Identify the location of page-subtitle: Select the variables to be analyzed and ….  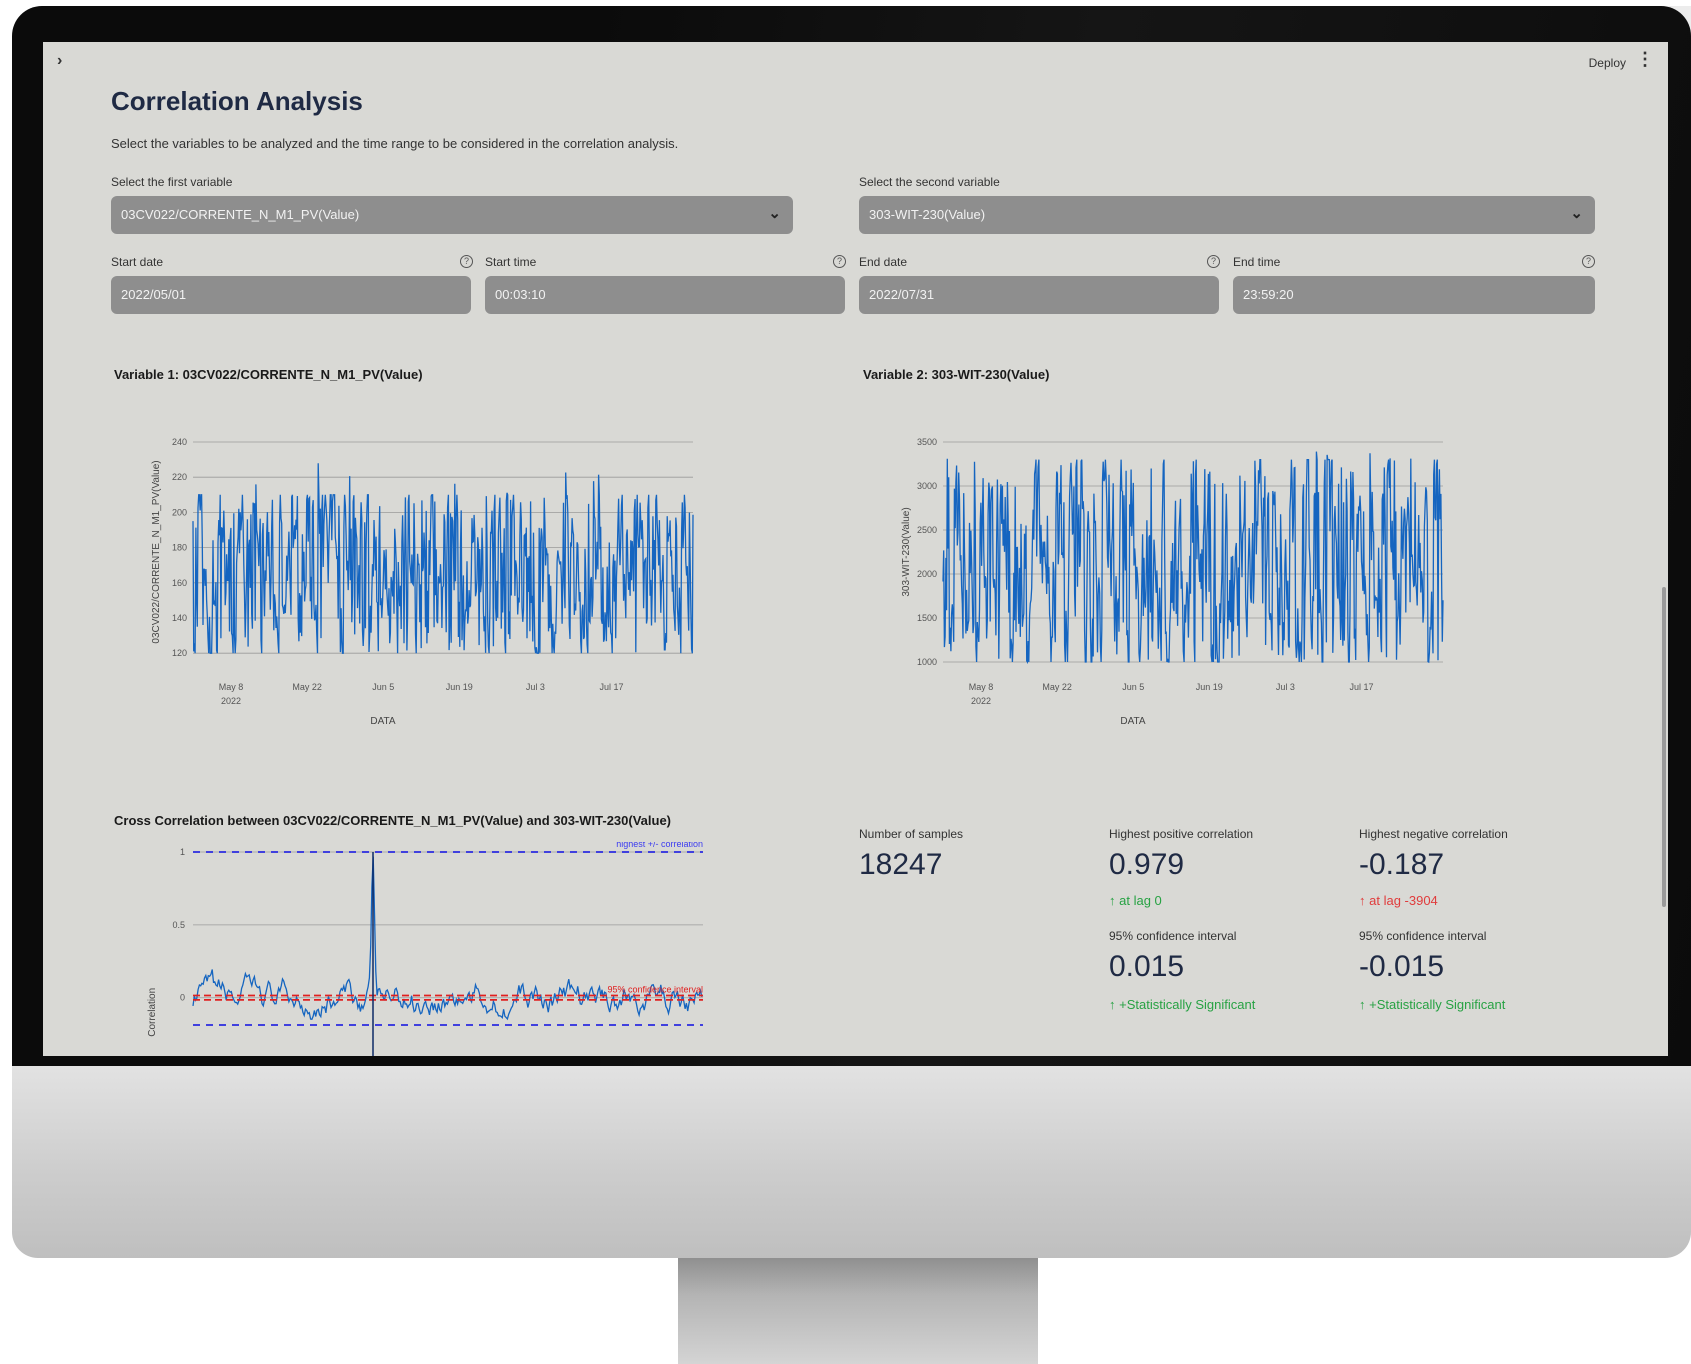
(395, 143).